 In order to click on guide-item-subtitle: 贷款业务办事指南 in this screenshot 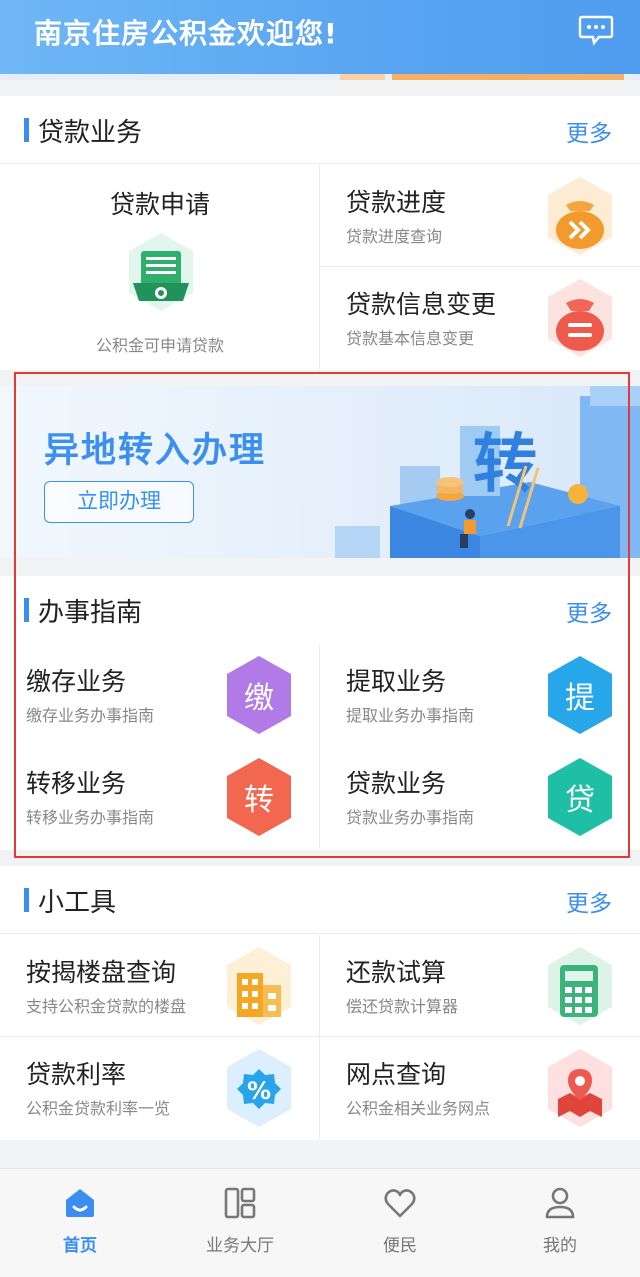, I will do `click(410, 817)`.